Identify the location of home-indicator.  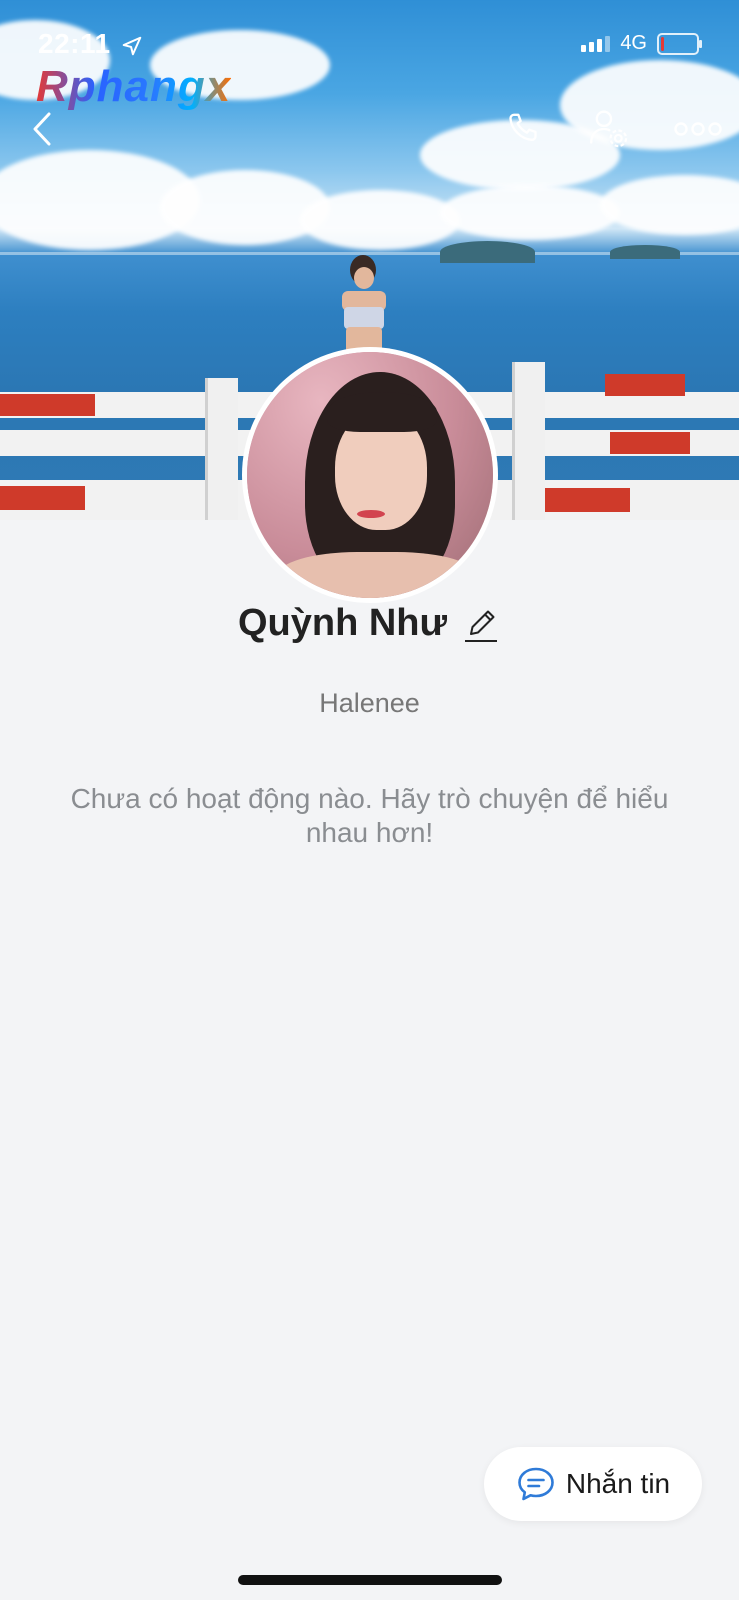
(370, 1580).